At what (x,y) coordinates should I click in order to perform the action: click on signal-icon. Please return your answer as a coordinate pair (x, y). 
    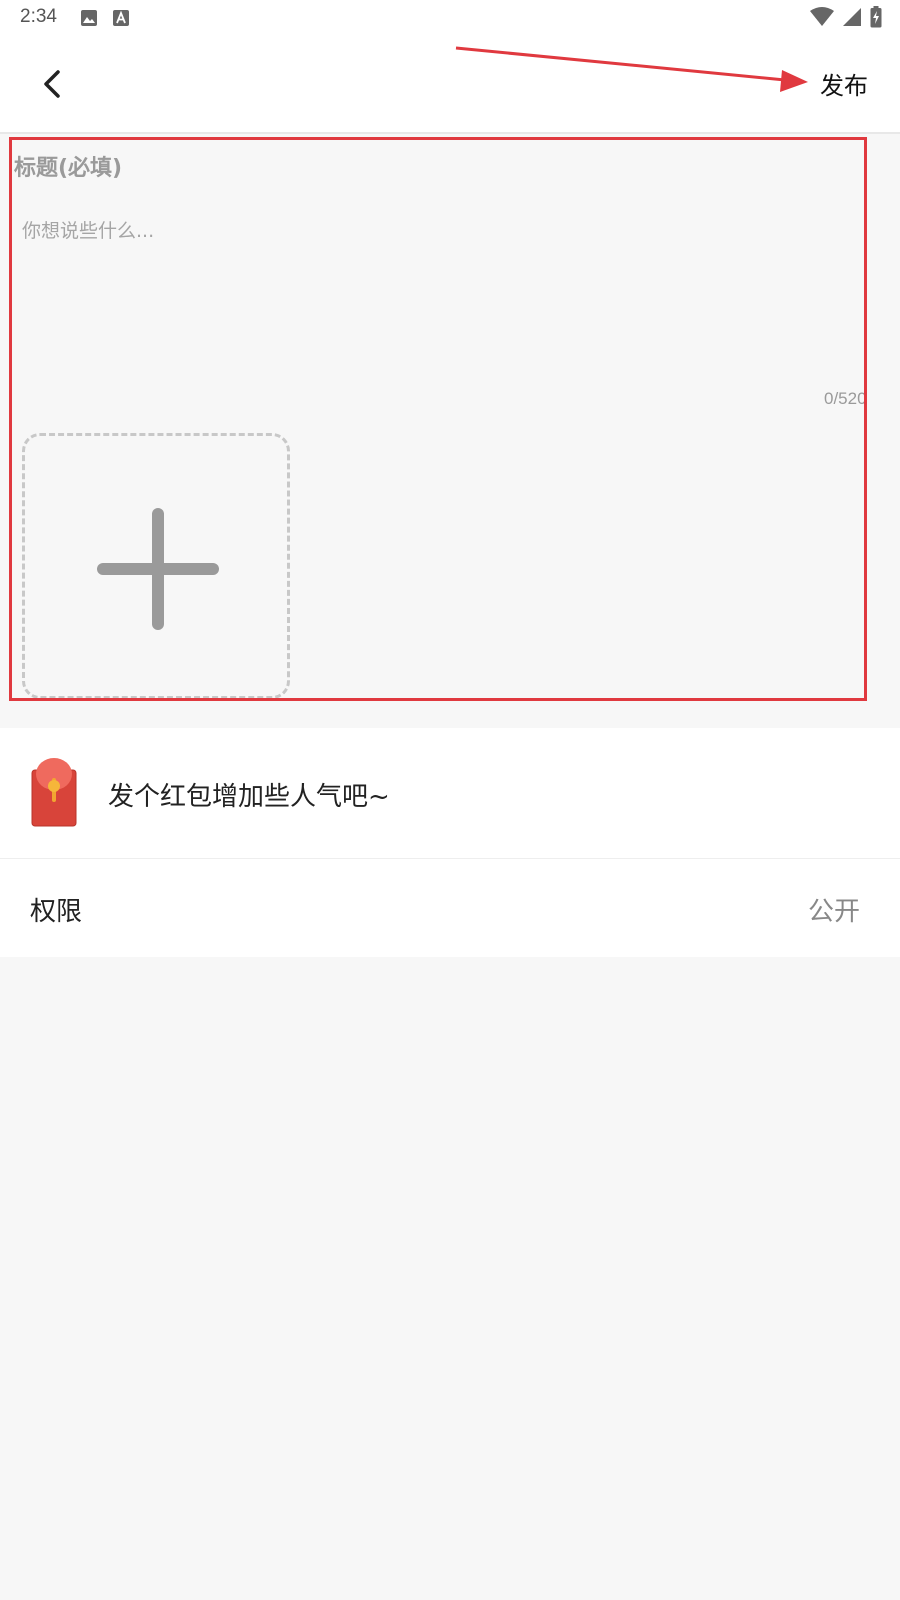
    Looking at the image, I should click on (852, 17).